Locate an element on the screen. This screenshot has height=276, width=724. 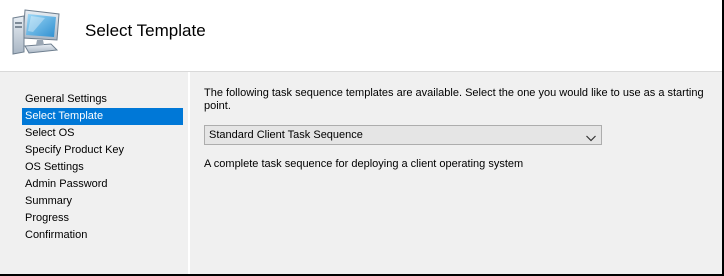
template-select-value: Standard Client Task Sequence is located at coordinates (286, 135).